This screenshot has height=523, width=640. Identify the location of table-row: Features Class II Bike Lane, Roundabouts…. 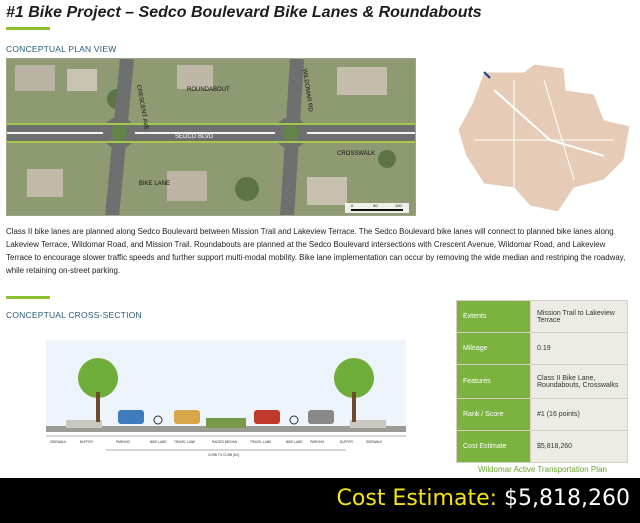
(542, 381).